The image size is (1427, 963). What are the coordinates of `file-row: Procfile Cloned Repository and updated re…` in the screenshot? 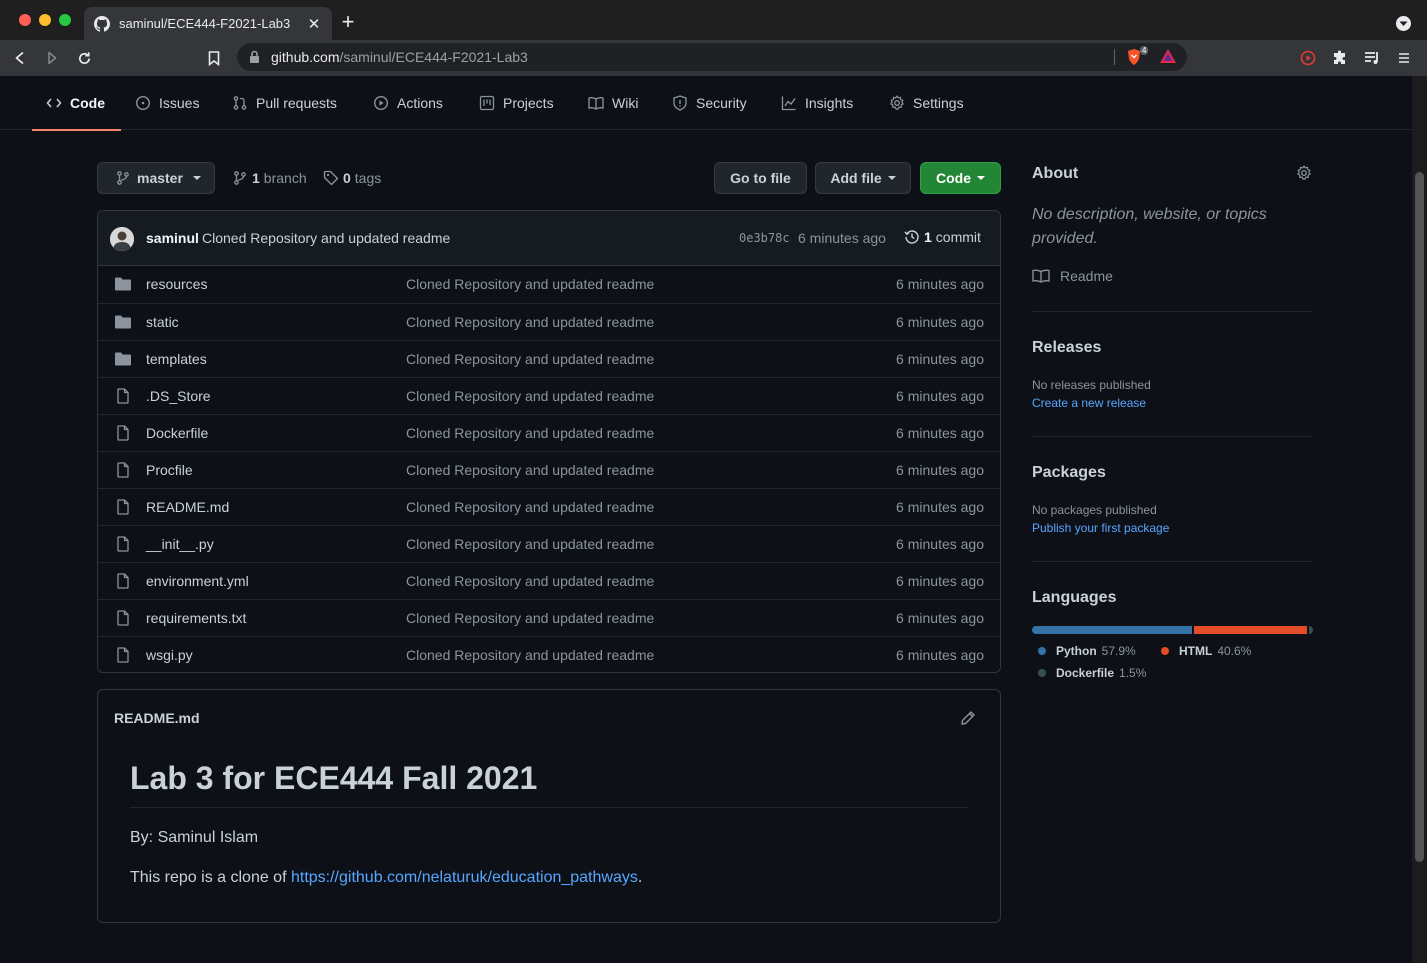 It's located at (549, 469).